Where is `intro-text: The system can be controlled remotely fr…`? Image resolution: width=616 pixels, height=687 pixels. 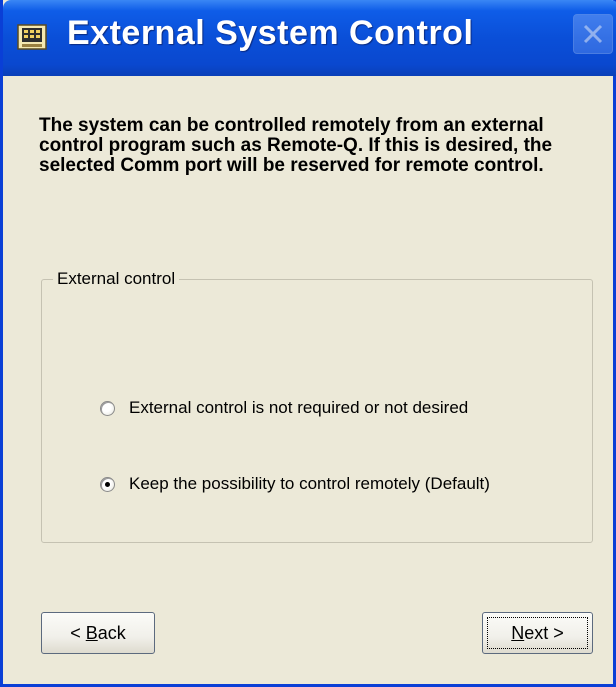 intro-text: The system can be controlled remotely fr… is located at coordinates (296, 145).